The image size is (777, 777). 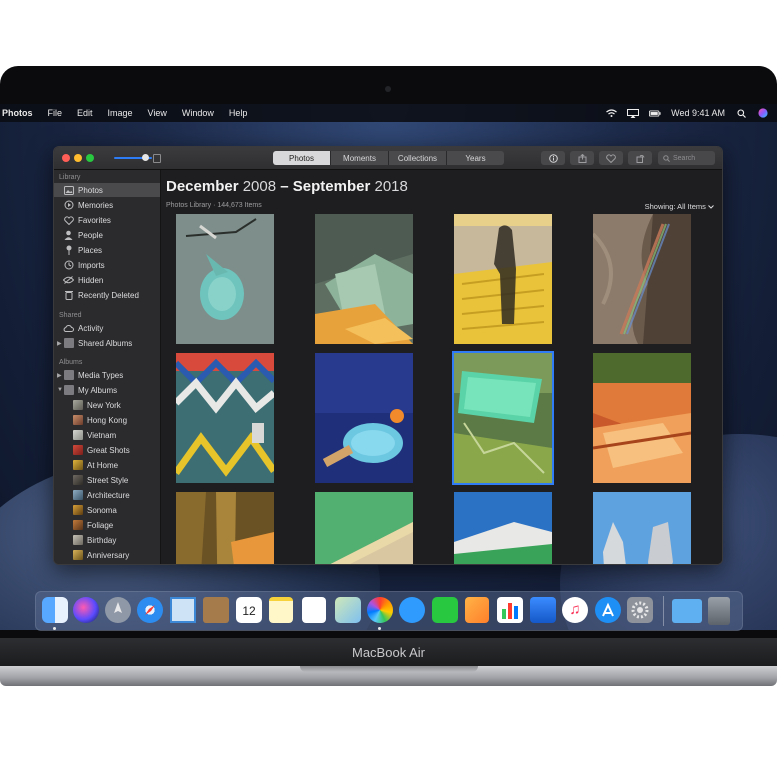 I want to click on showing-filter: Showing: All Items, so click(x=679, y=206).